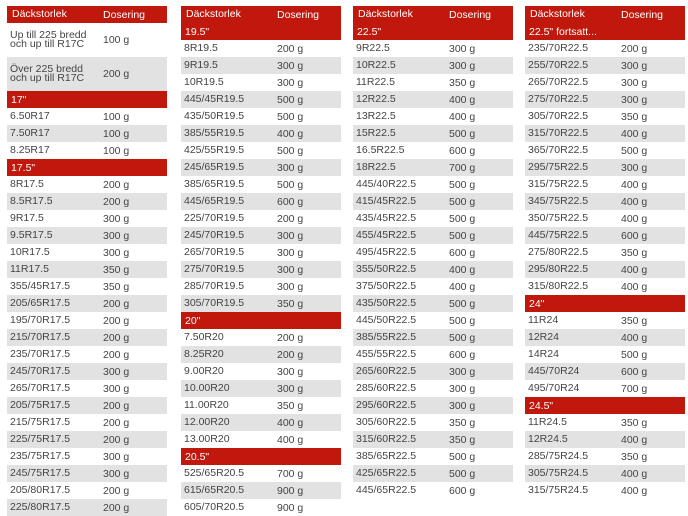 The image size is (688, 516). Describe the element at coordinates (87, 303) in the screenshot. I see `table-row: 205/65R17.5 200 g` at that location.